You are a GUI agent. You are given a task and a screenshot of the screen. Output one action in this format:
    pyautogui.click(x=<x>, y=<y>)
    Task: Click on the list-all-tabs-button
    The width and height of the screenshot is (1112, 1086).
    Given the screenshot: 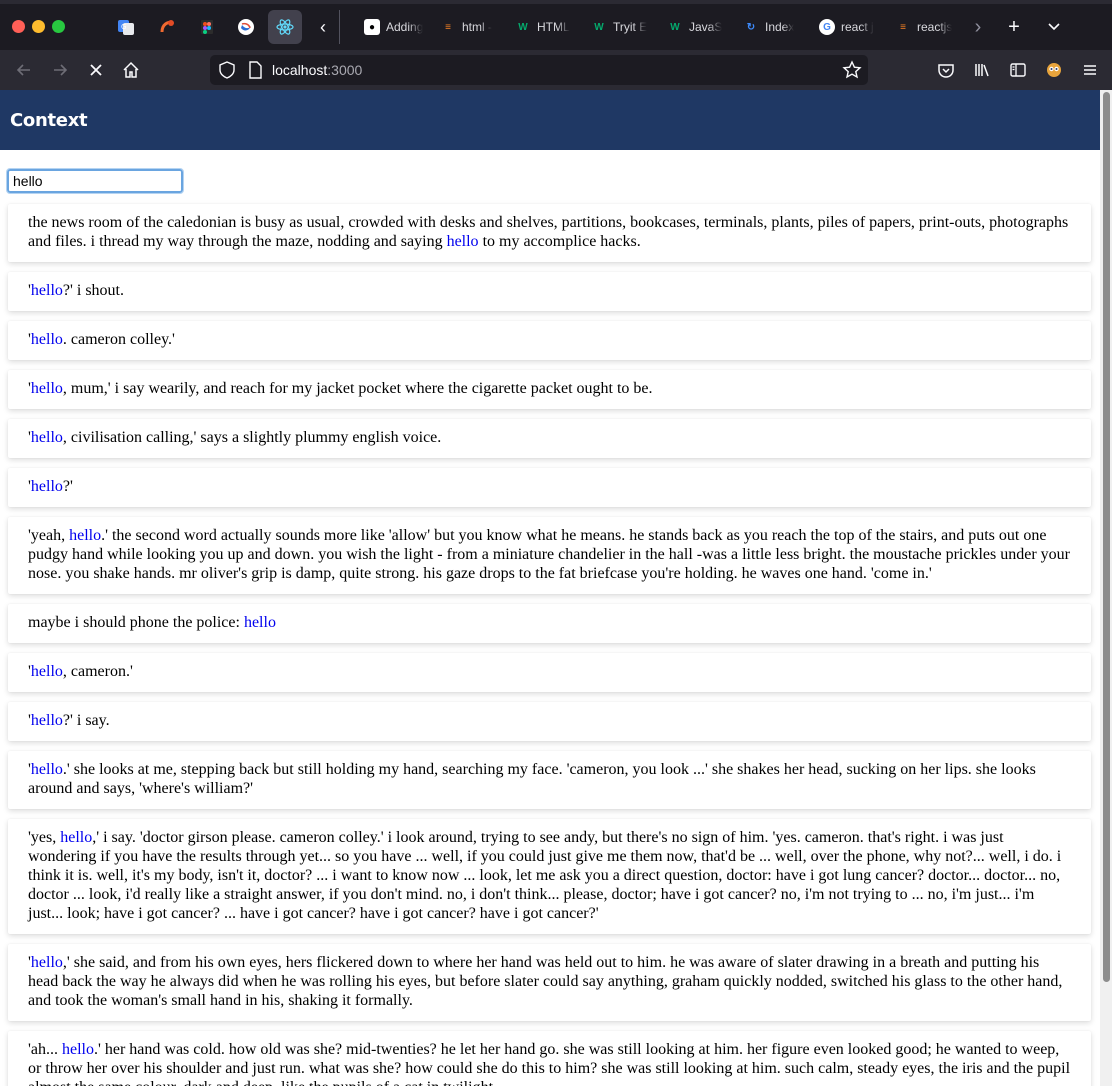 What is the action you would take?
    pyautogui.click(x=1054, y=27)
    